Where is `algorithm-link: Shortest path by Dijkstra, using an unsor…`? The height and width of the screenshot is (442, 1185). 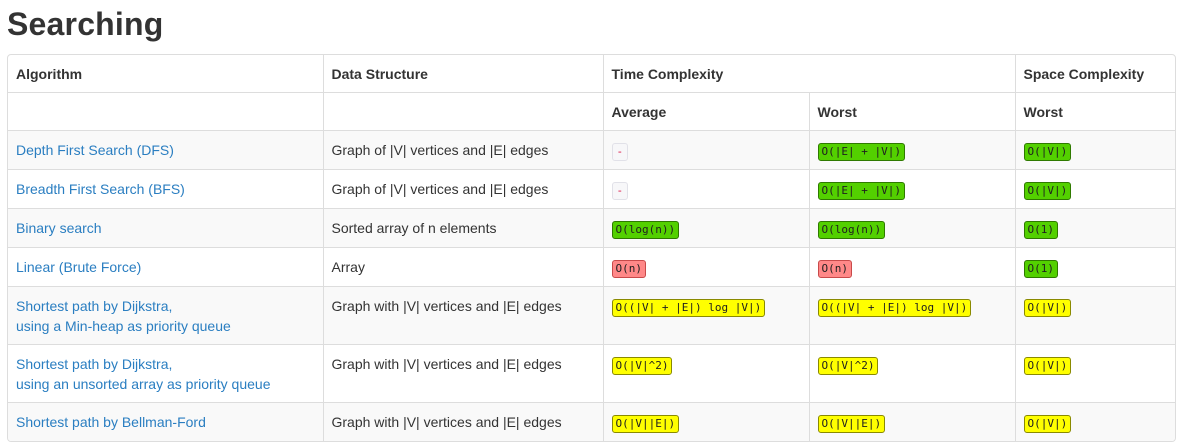
algorithm-link: Shortest path by Dijkstra, using an unsor… is located at coordinates (143, 374).